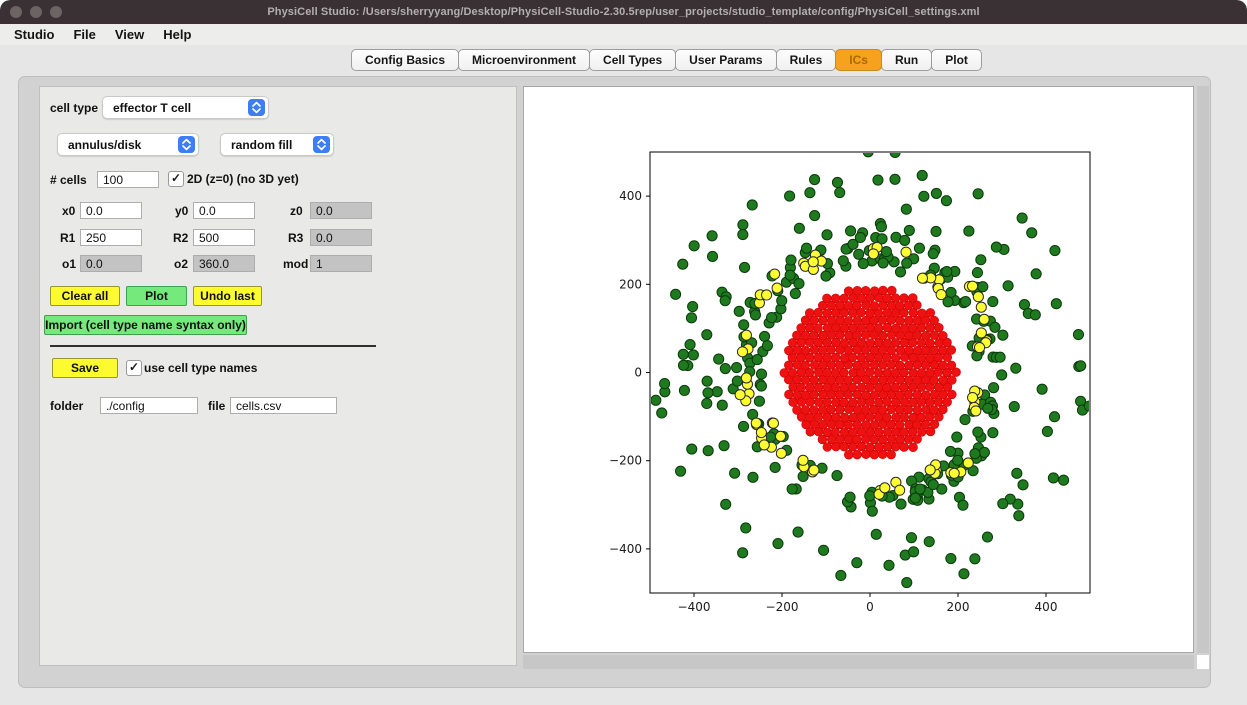 The width and height of the screenshot is (1247, 705). I want to click on use-cell-type-names-checkbox: ✓, so click(134, 368).